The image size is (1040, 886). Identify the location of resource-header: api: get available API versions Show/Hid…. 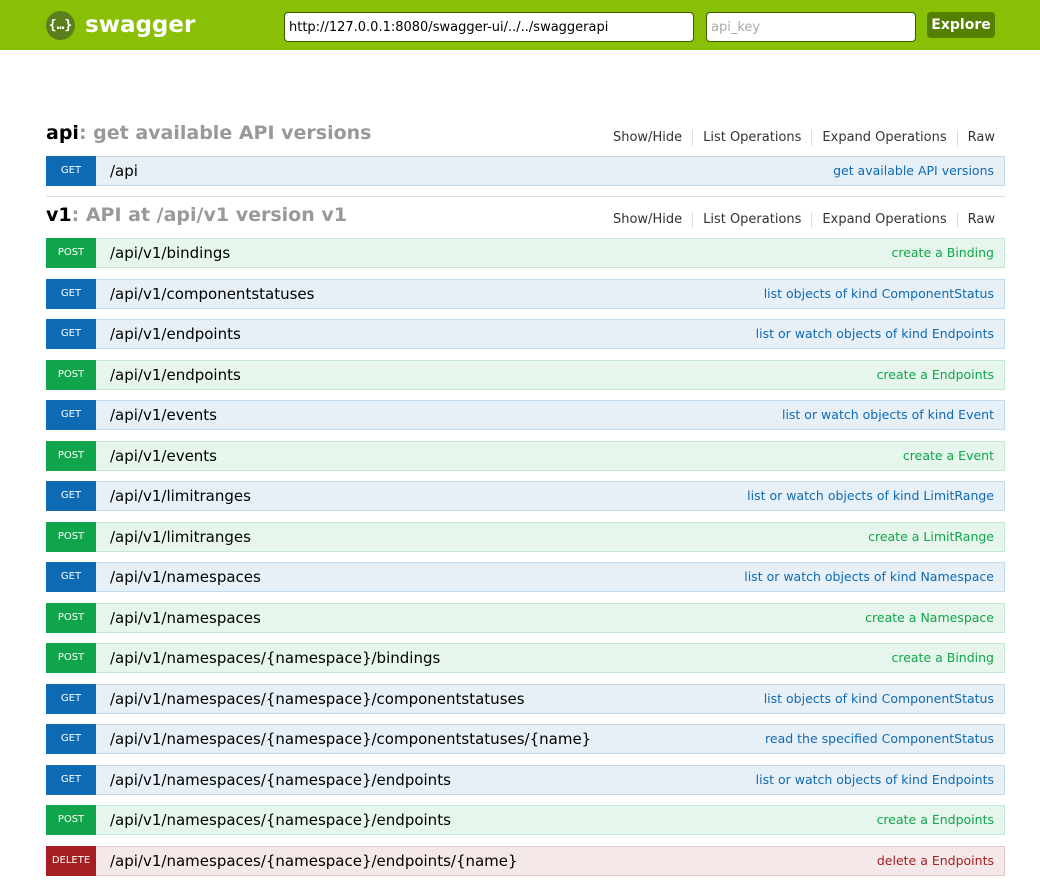
(525, 137).